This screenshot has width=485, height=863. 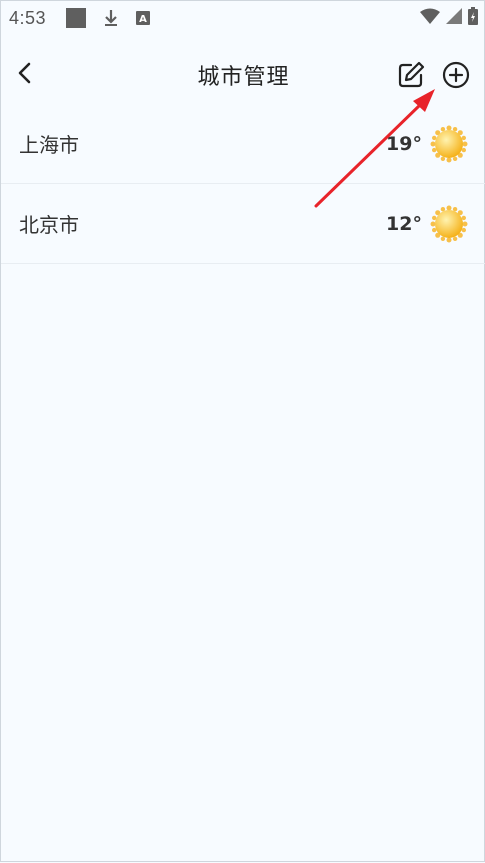 I want to click on plus-circle-icon, so click(x=456, y=75).